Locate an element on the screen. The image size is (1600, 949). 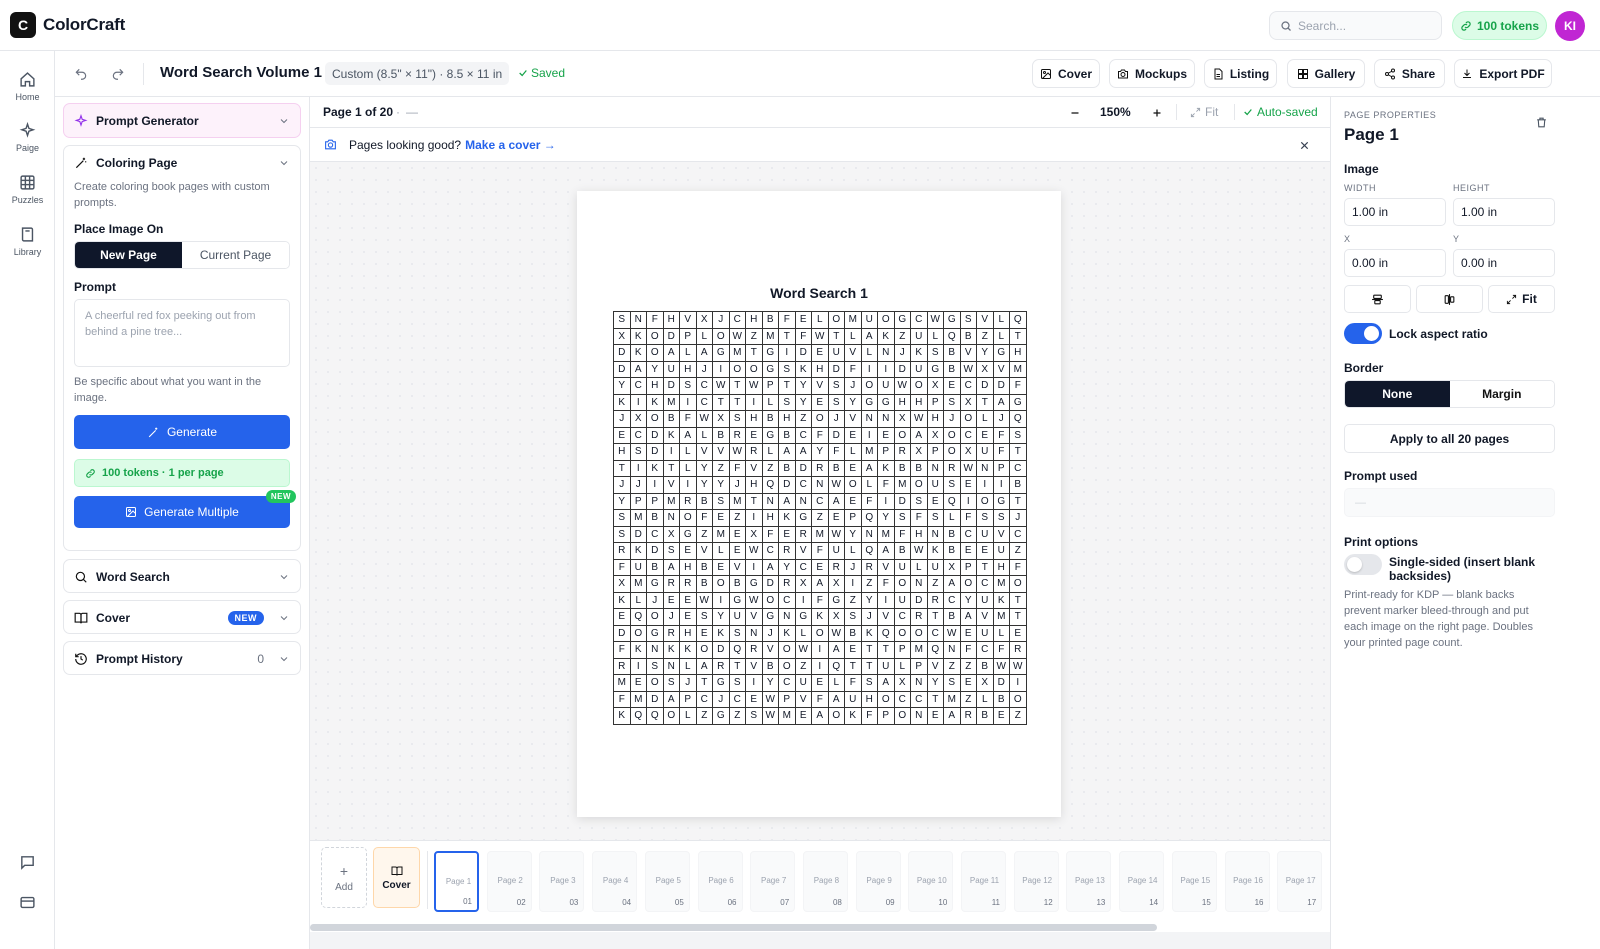
grid-cell: Y is located at coordinates (968, 600).